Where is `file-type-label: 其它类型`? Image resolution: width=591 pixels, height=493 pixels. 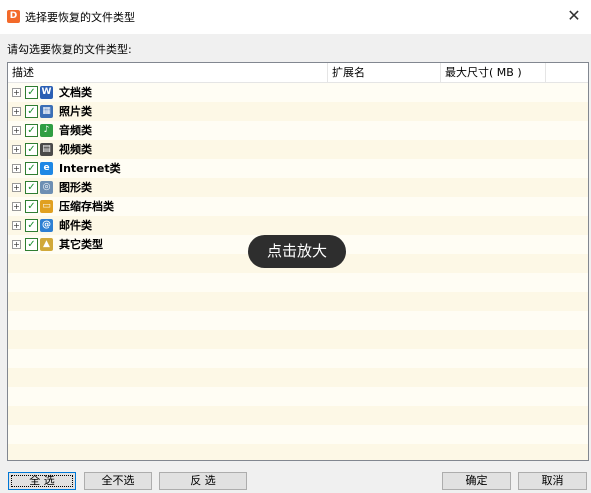
file-type-label: 其它类型 is located at coordinates (81, 244).